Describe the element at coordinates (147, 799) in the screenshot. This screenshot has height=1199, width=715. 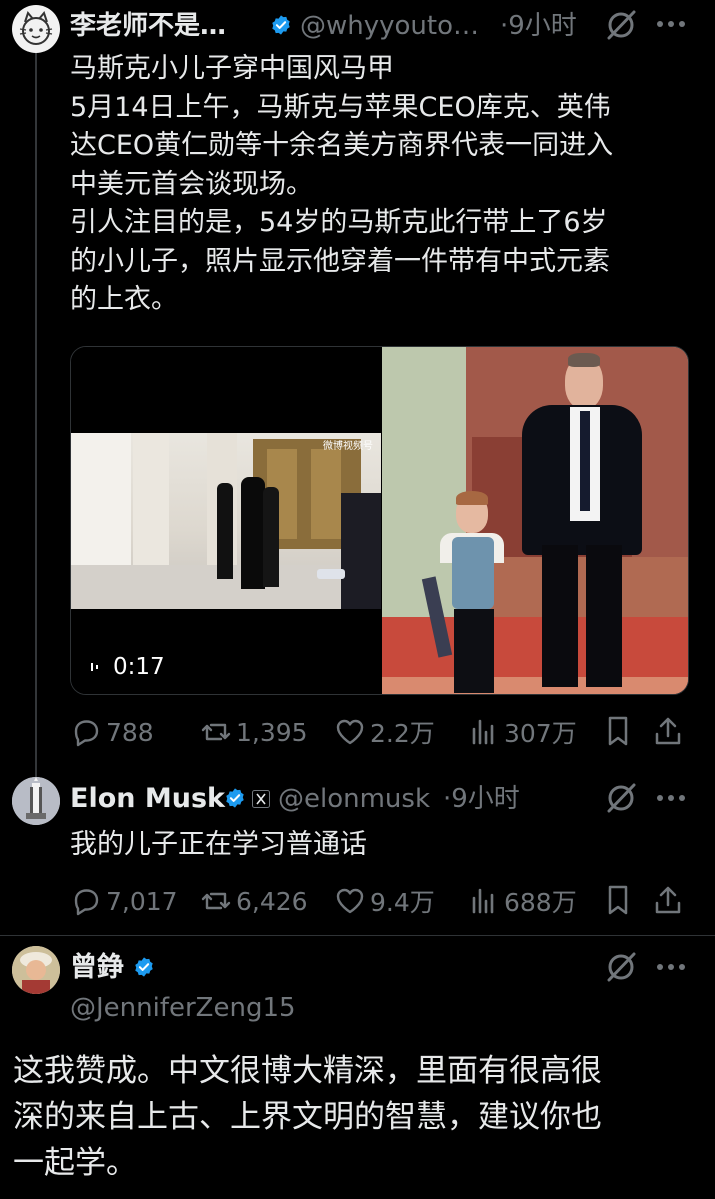
I see `author-name: Elon Musk` at that location.